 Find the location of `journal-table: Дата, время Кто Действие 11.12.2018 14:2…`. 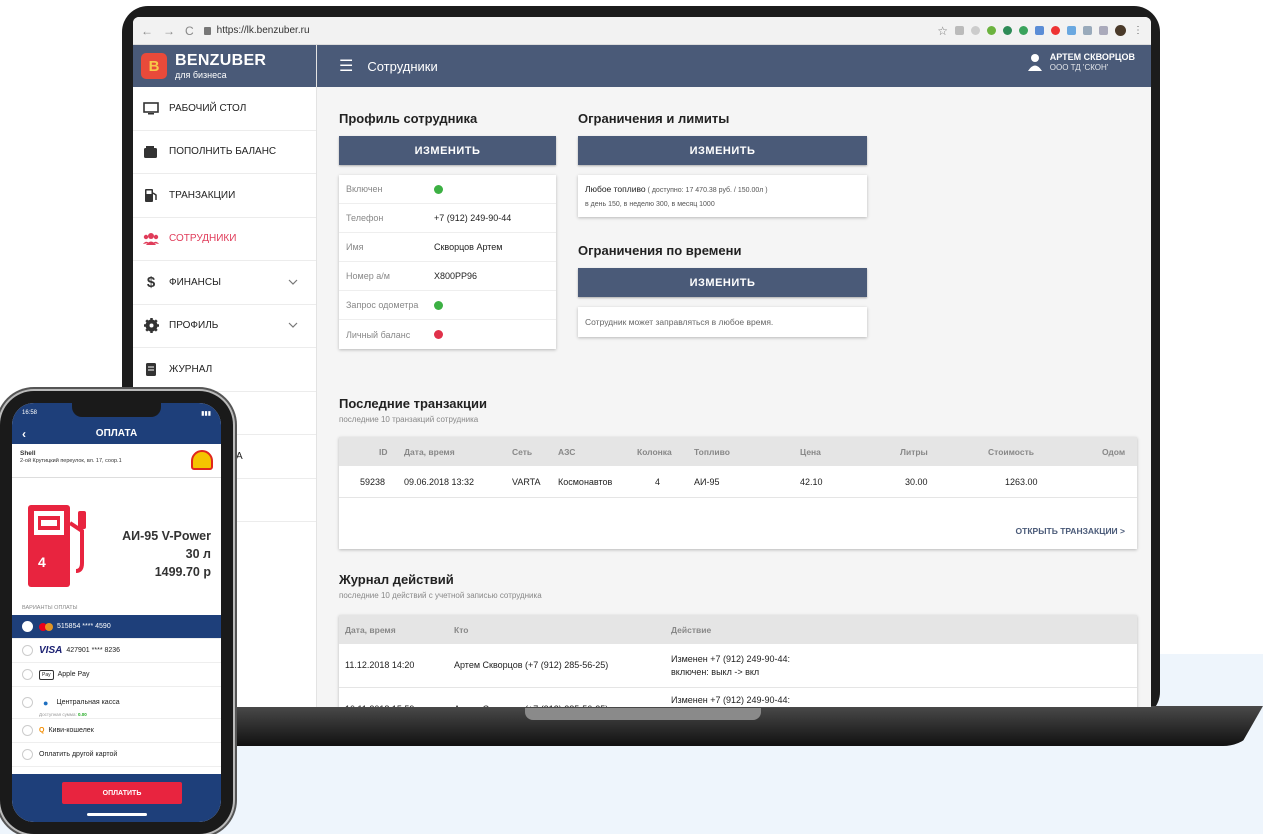

journal-table: Дата, время Кто Действие 11.12.2018 14:2… is located at coordinates (738, 661).